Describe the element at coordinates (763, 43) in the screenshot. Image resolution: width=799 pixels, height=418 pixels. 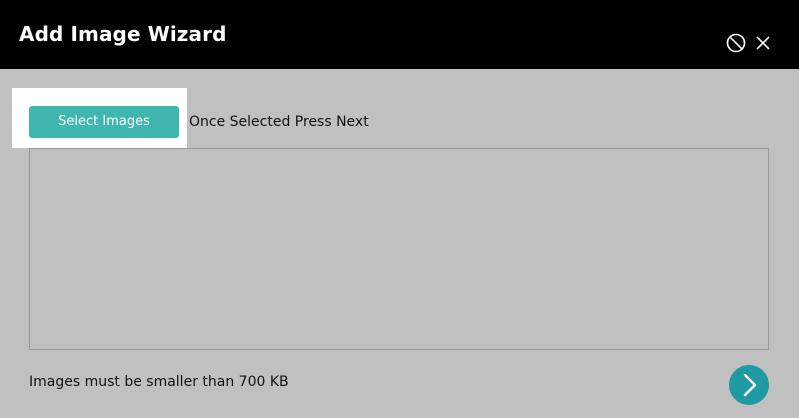
I see `close-icon` at that location.